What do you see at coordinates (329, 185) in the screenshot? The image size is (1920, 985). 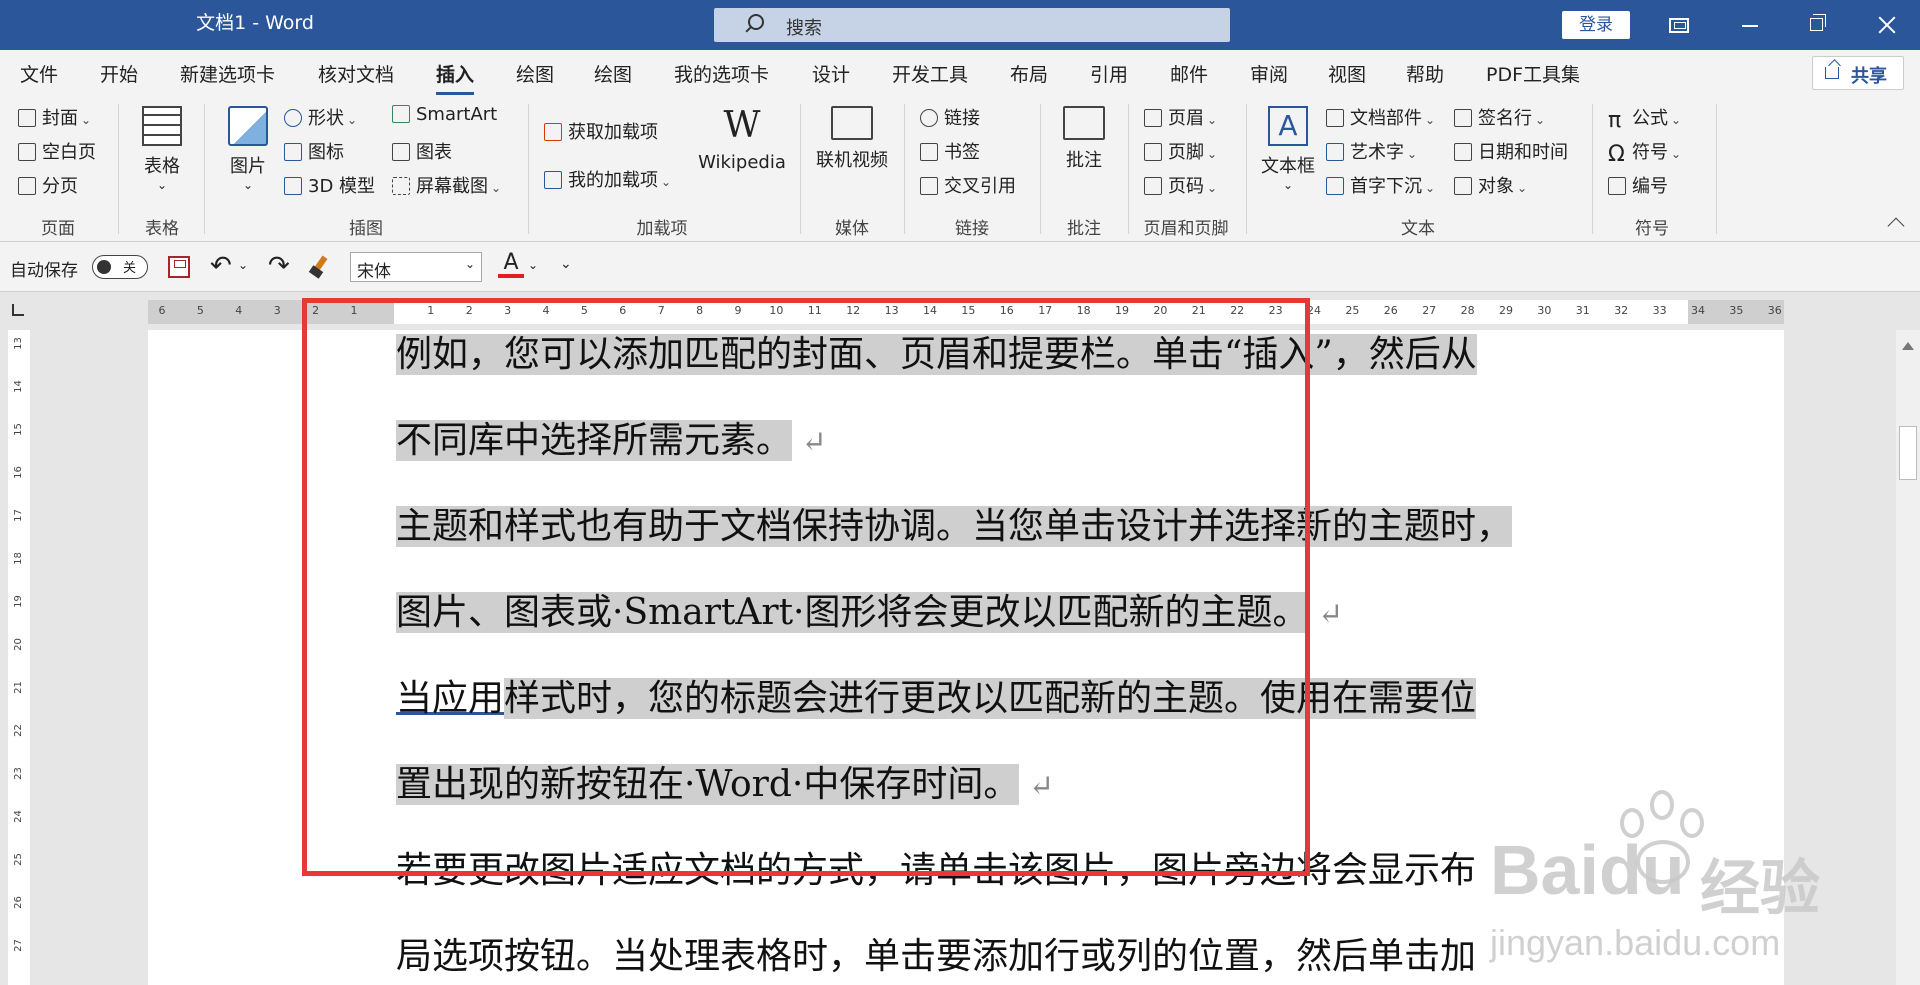 I see `3d-models-button: 3D 模型` at bounding box center [329, 185].